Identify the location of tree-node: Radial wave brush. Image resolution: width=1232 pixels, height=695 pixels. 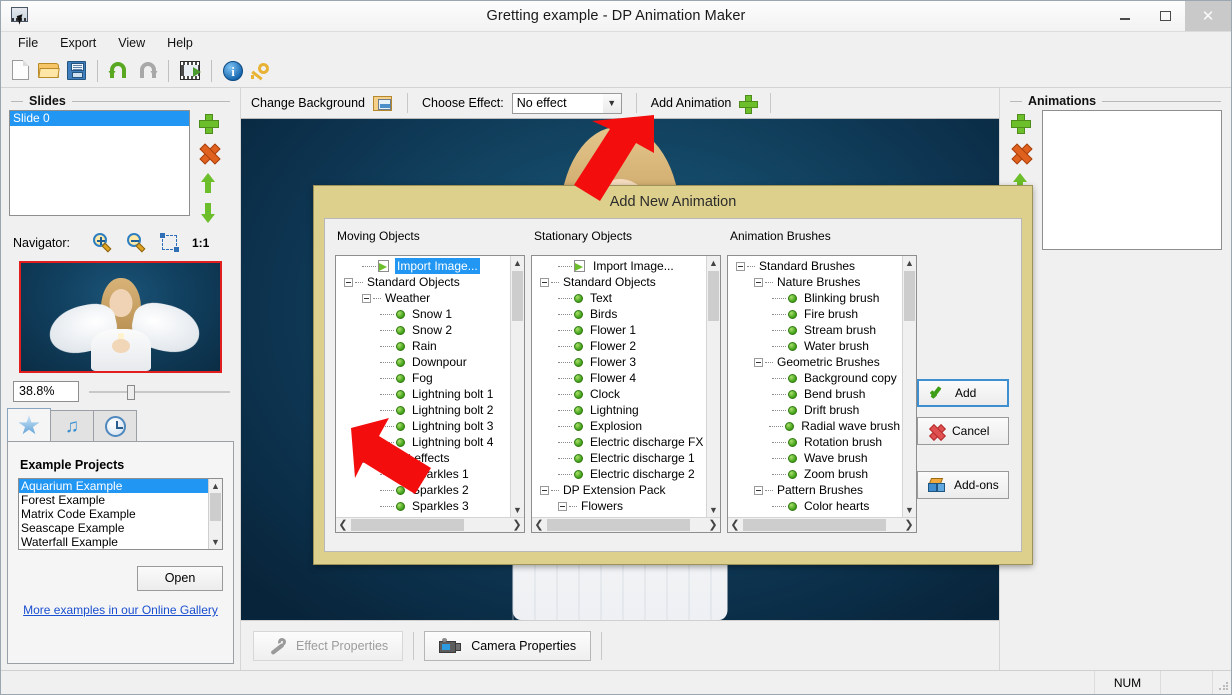
(816, 426).